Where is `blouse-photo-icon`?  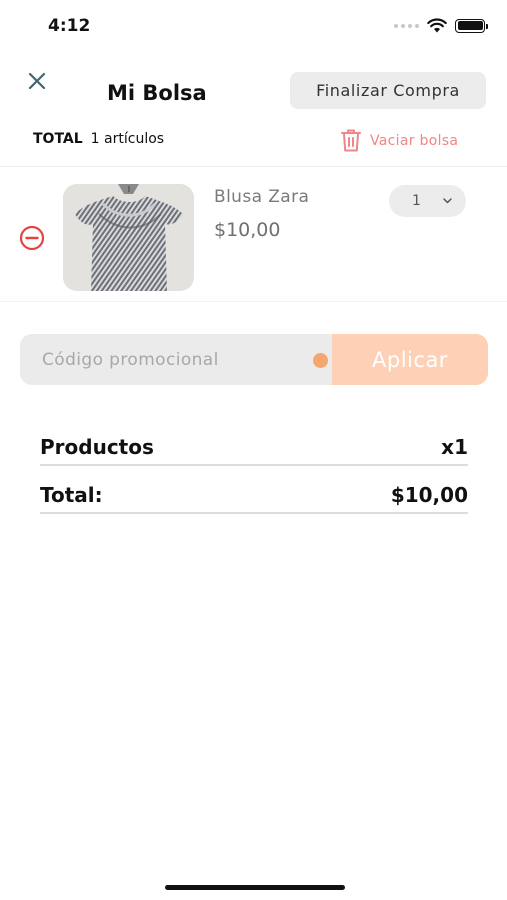 blouse-photo-icon is located at coordinates (128, 237).